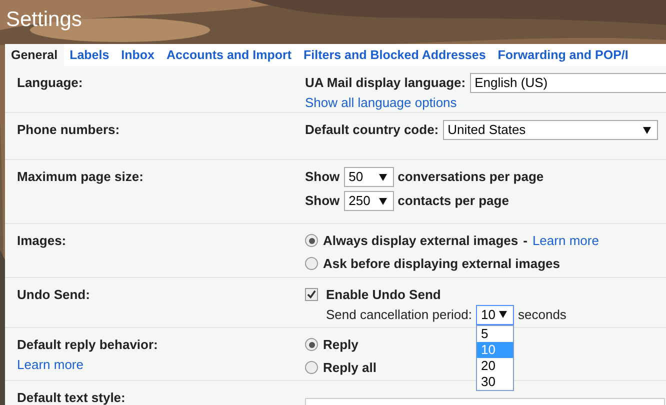 Image resolution: width=666 pixels, height=405 pixels. I want to click on field-label: seconds, so click(542, 315).